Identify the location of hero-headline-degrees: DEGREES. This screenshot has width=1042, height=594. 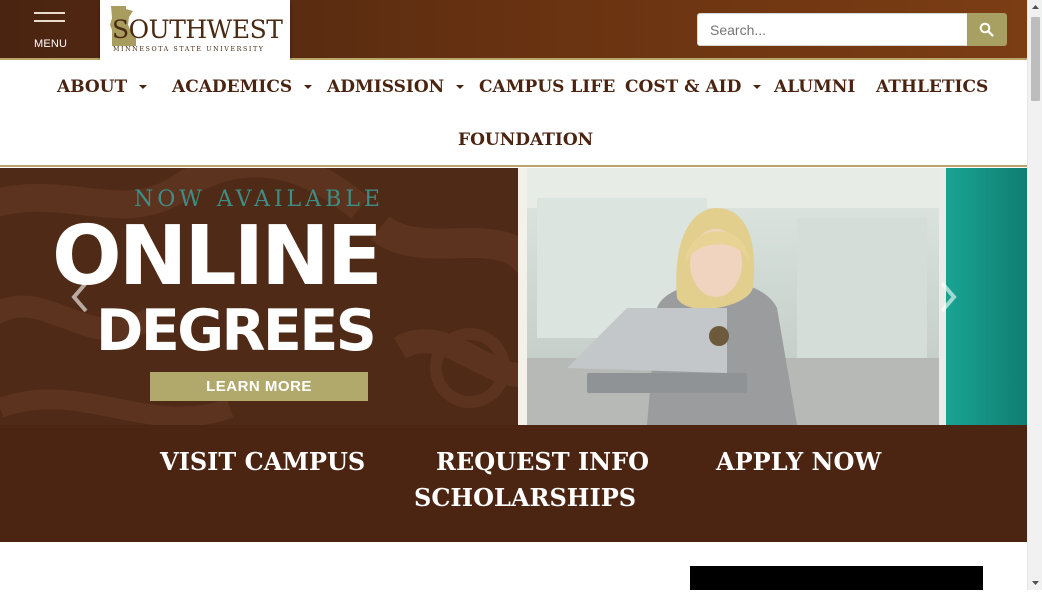
(236, 331).